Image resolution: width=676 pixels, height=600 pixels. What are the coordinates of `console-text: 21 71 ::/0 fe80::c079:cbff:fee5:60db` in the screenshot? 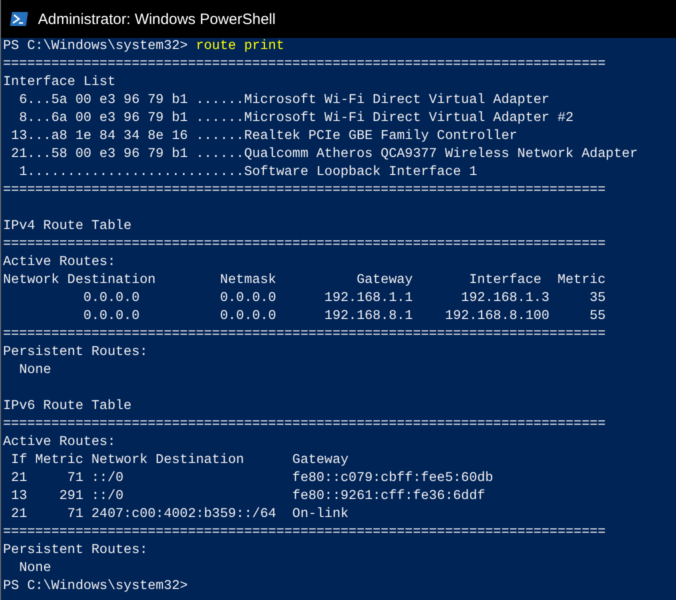 It's located at (252, 478).